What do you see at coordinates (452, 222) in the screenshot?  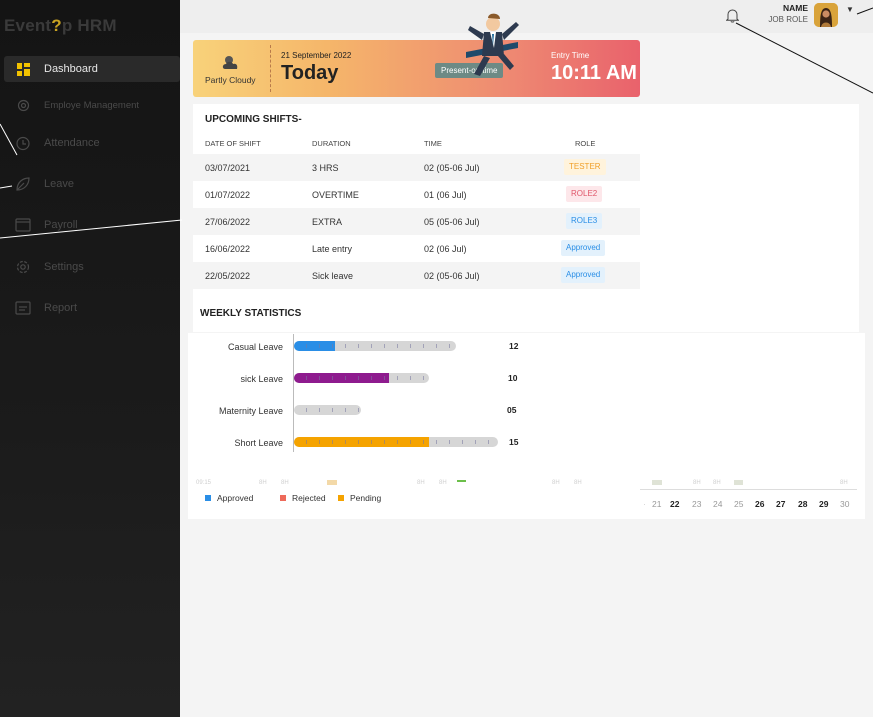 I see `shift-time: 05 (05-06 Jul)` at bounding box center [452, 222].